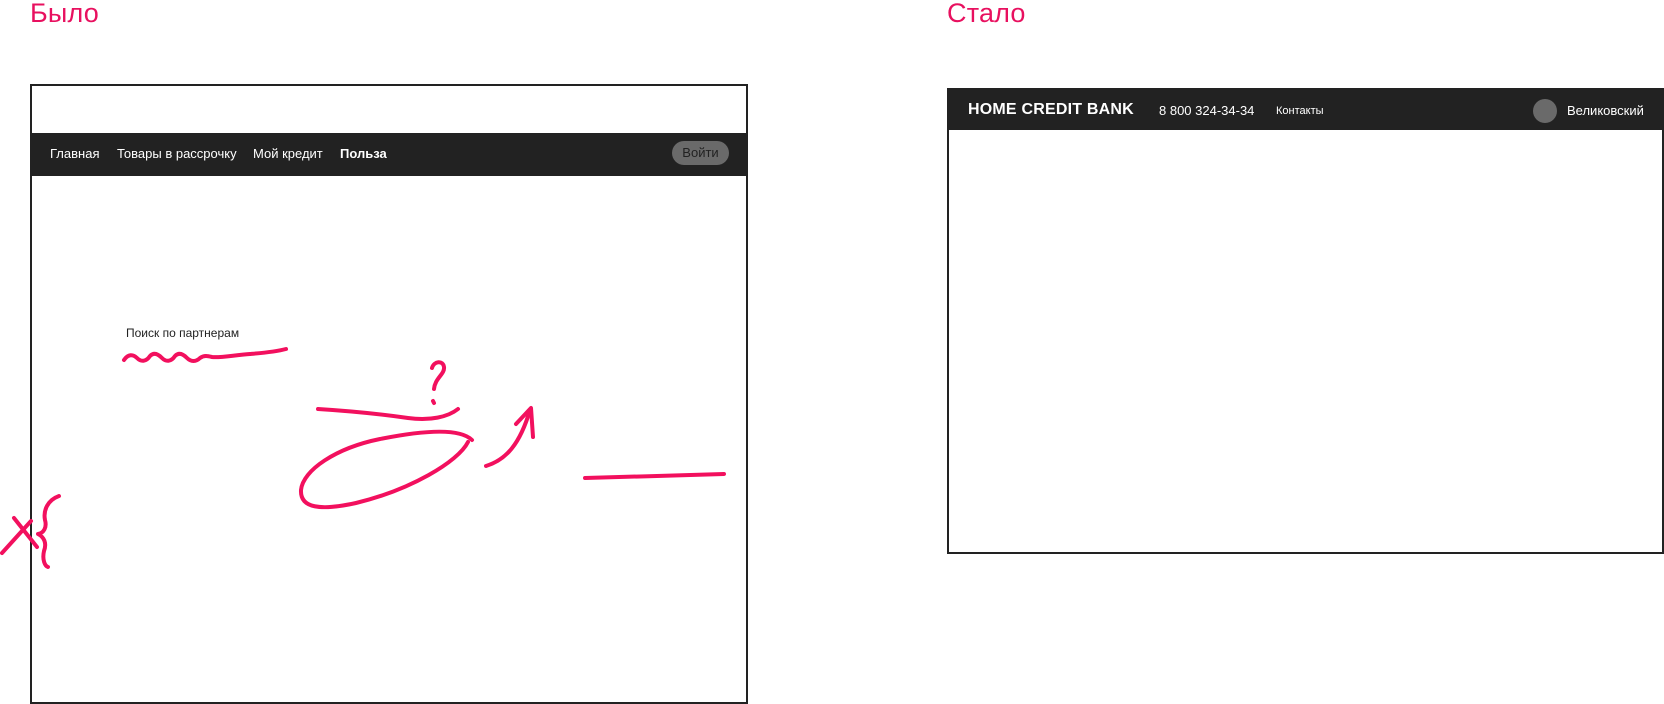 The width and height of the screenshot is (1664, 704). I want to click on before-title: Было, so click(64, 14).